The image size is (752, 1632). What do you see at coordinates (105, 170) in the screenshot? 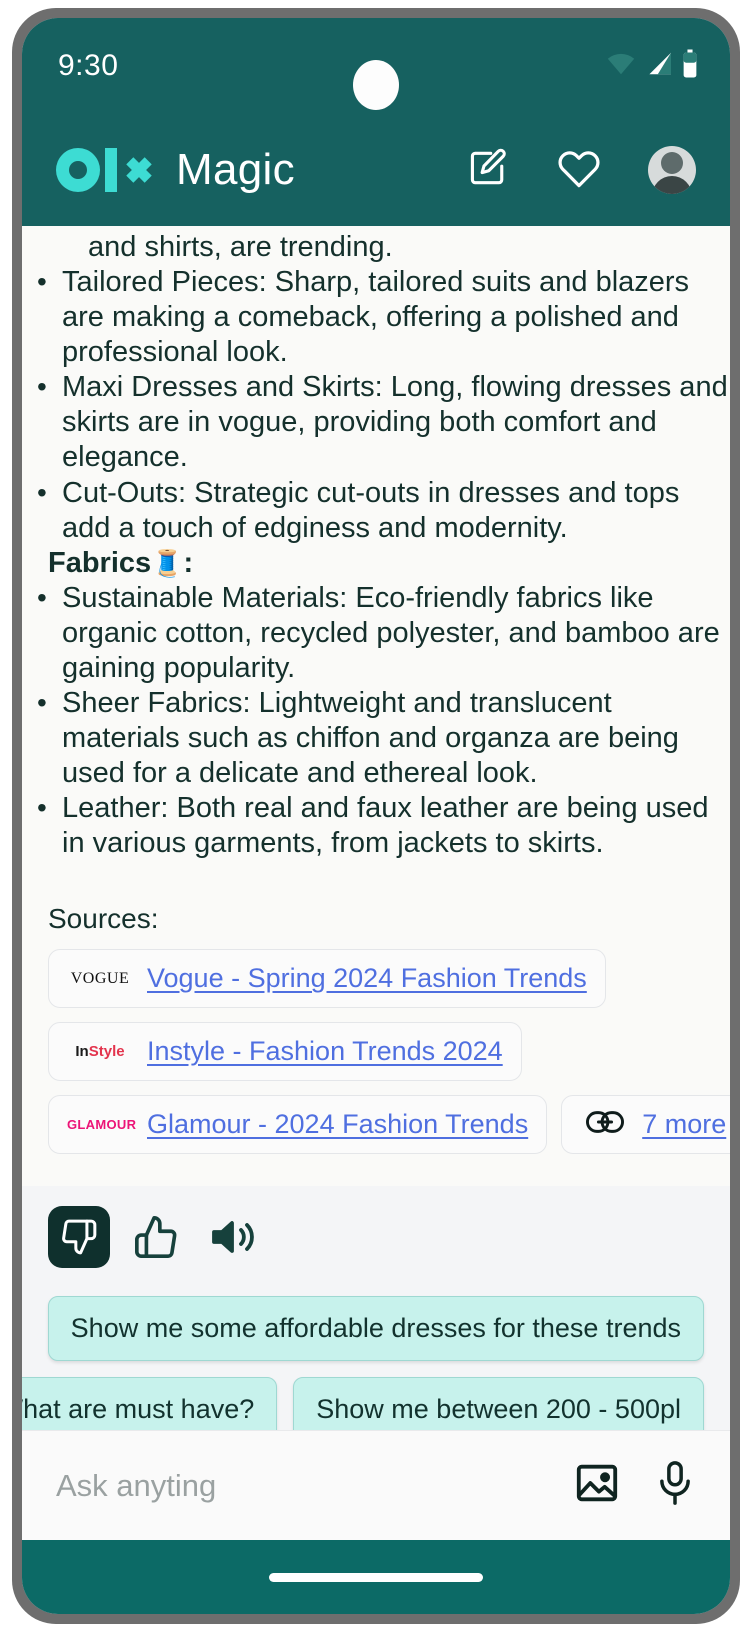
I see `olx-logo-icon` at bounding box center [105, 170].